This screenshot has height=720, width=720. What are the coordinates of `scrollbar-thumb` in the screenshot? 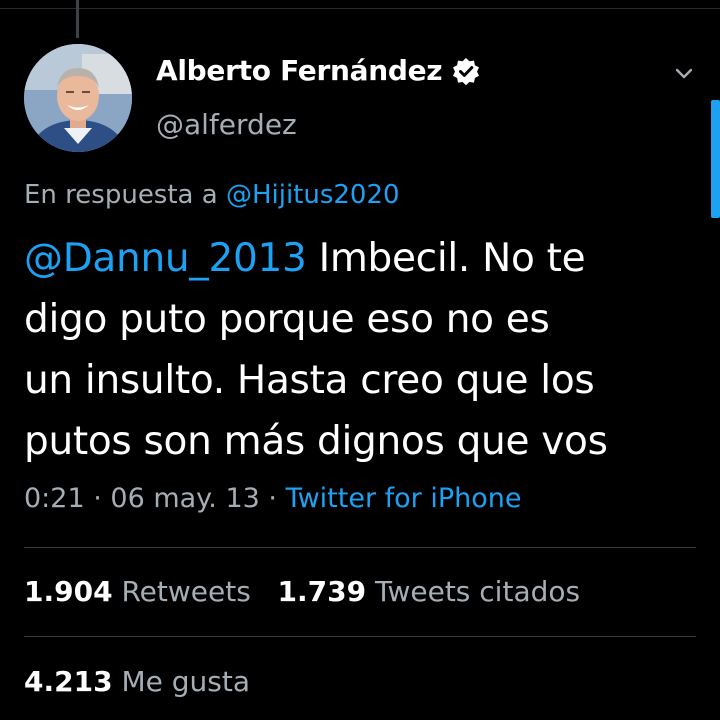 It's located at (715, 159).